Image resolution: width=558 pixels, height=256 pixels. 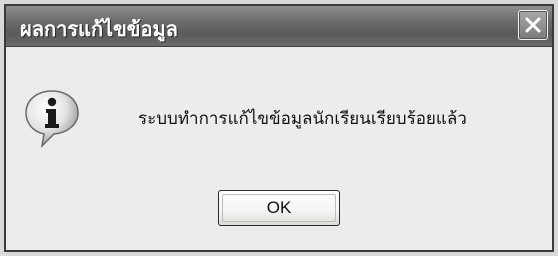 I want to click on close-button, so click(x=533, y=25).